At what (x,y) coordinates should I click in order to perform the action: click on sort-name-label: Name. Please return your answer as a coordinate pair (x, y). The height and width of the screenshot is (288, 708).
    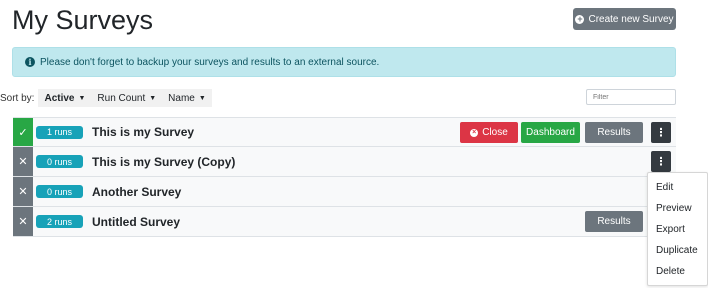
    Looking at the image, I should click on (181, 98).